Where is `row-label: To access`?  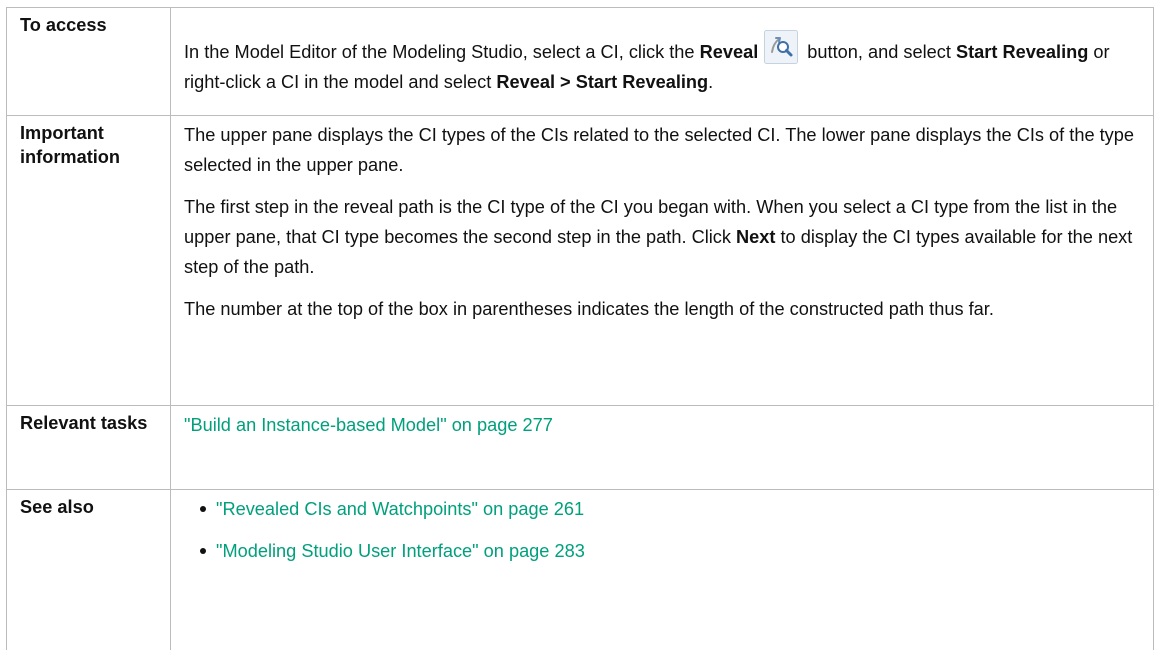 row-label: To access is located at coordinates (88, 61).